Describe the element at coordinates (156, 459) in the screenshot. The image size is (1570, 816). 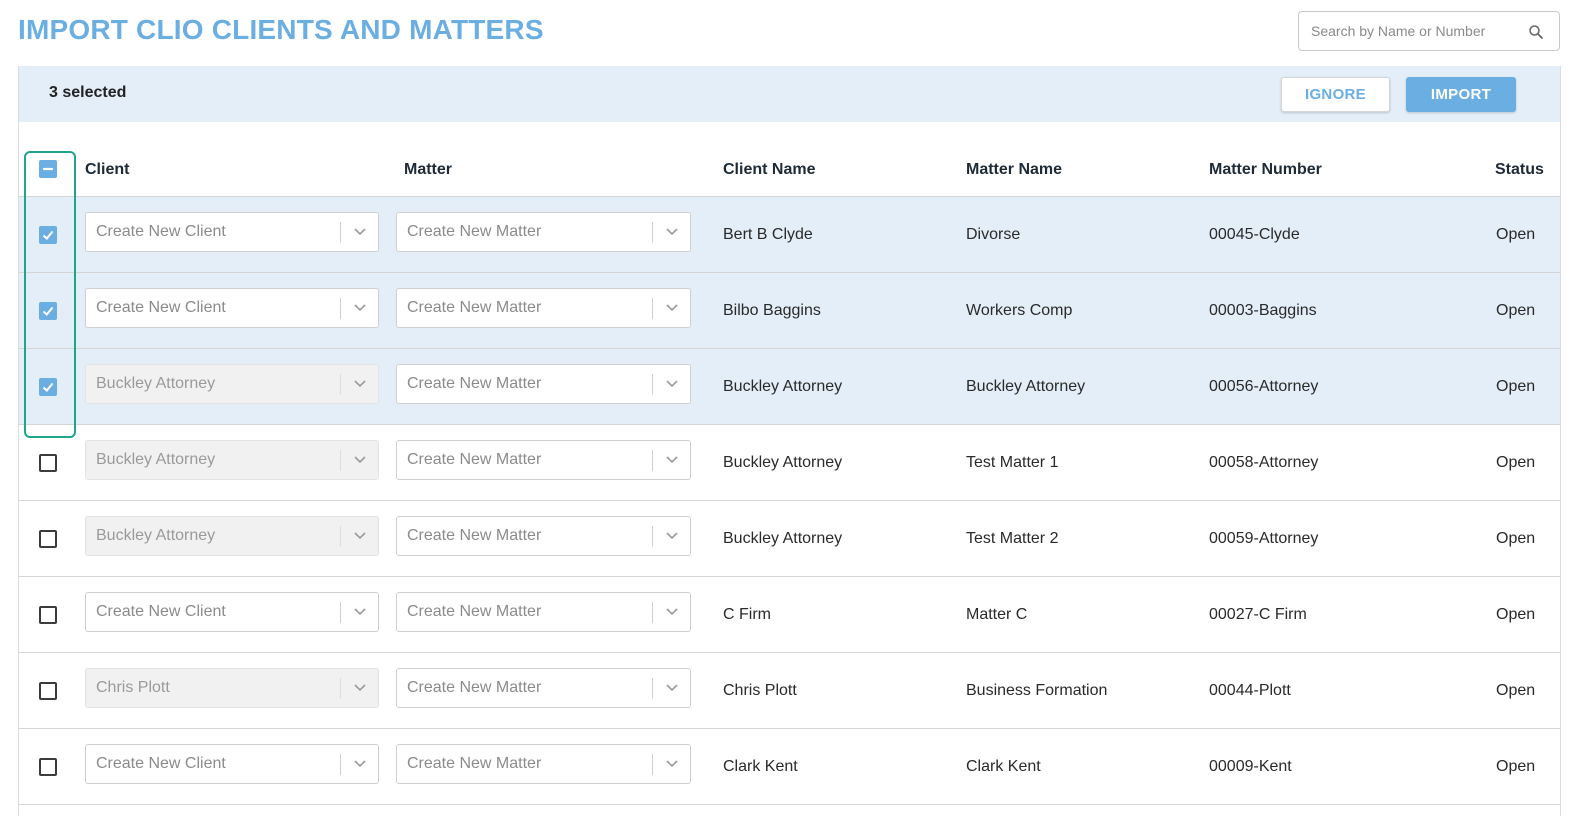
I see `client-select-value: Buckley Attorney` at that location.